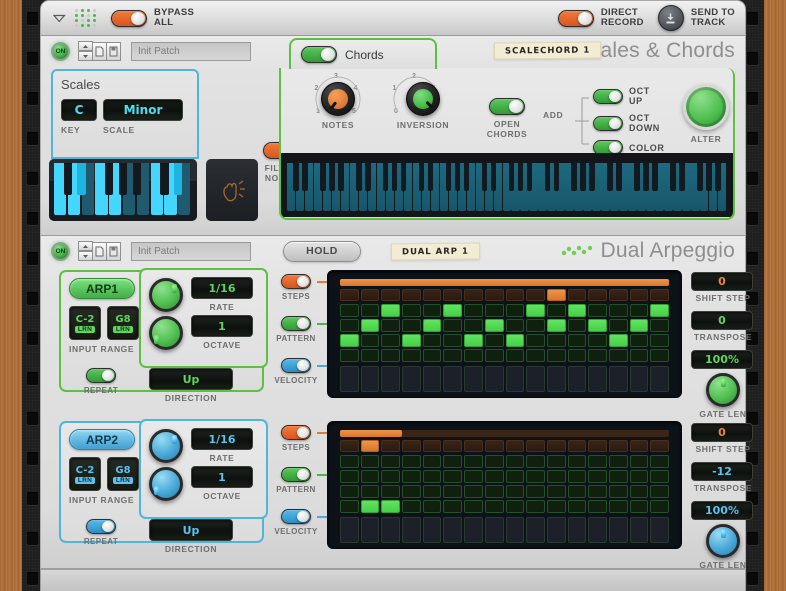 The image size is (786, 591). Describe the element at coordinates (102, 439) in the screenshot. I see `arp2-name-badge: ARP2` at that location.